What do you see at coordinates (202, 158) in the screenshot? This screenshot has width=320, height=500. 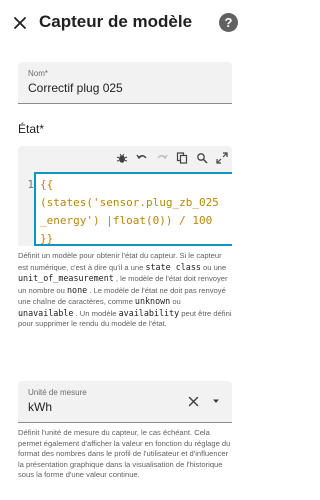 I see `search-replace-icon` at bounding box center [202, 158].